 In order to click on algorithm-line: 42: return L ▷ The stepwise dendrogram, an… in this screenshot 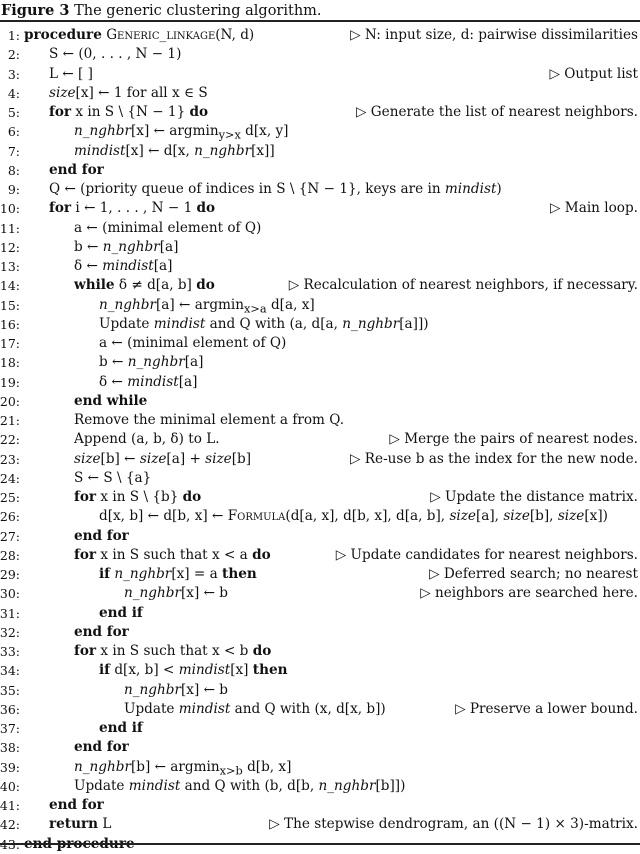, I will do `click(320, 824)`.